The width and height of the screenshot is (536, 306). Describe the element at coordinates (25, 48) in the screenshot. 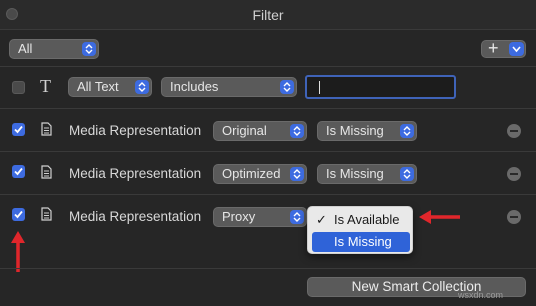

I see `scope-select-label: All` at that location.